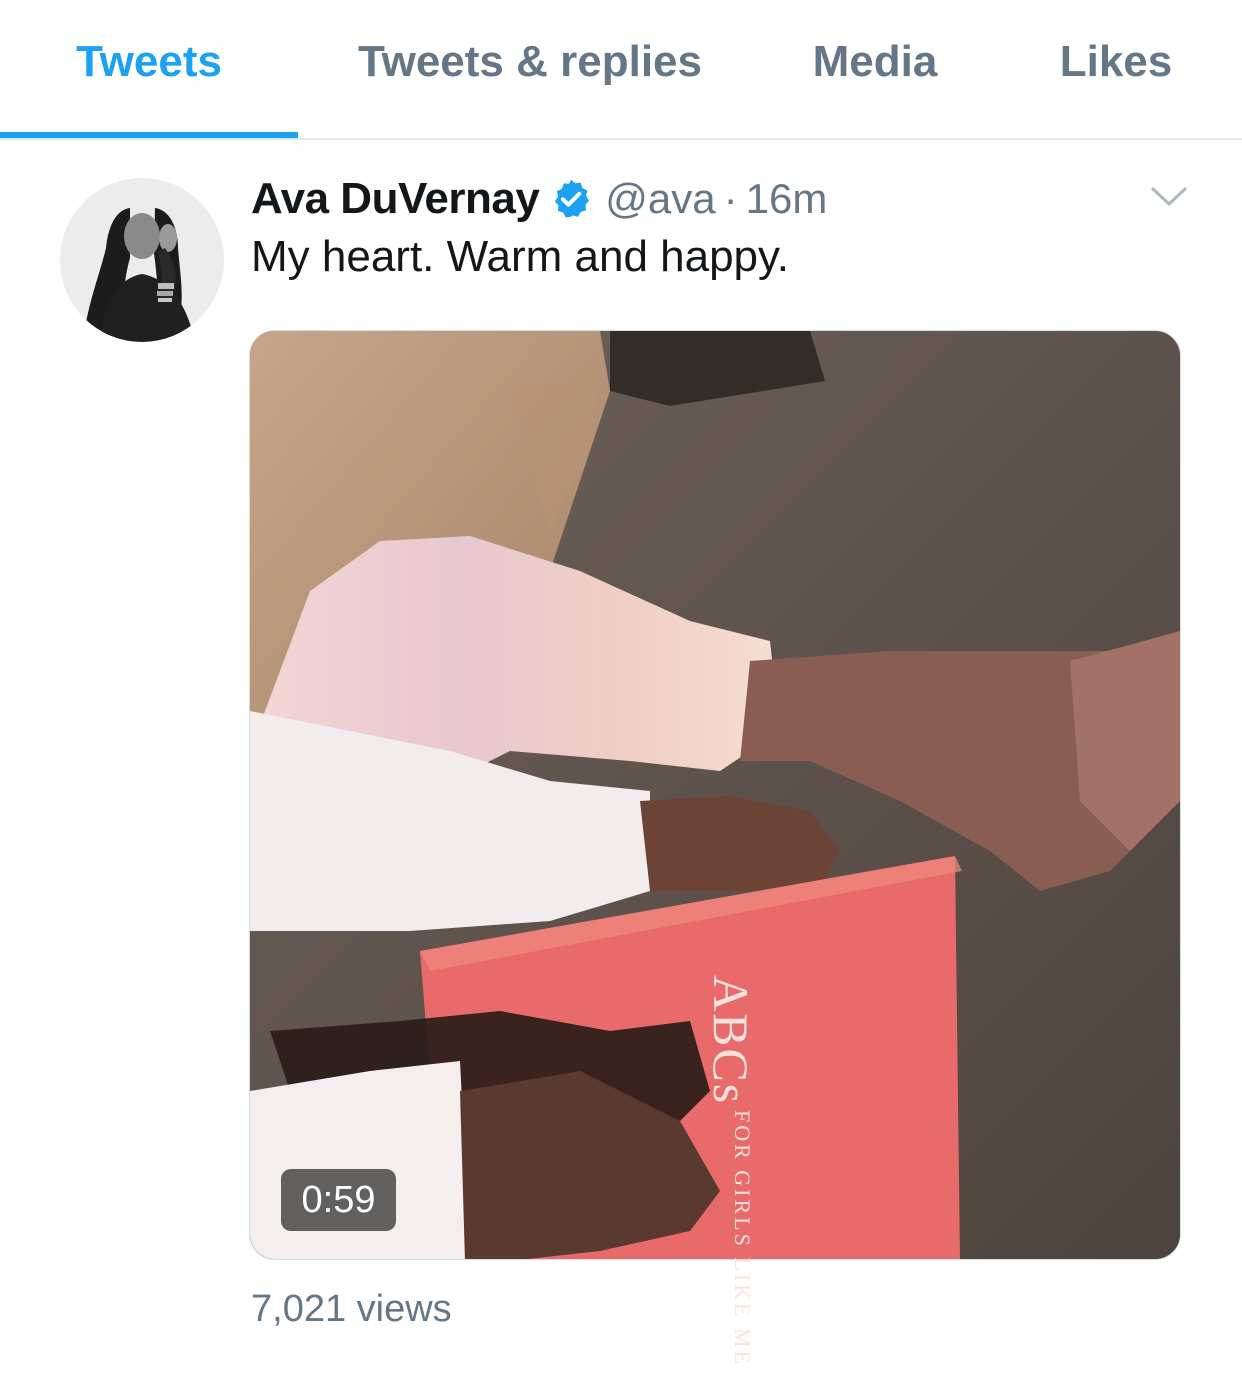 The width and height of the screenshot is (1242, 1379). What do you see at coordinates (149, 135) in the screenshot?
I see `active-tab-indicator` at bounding box center [149, 135].